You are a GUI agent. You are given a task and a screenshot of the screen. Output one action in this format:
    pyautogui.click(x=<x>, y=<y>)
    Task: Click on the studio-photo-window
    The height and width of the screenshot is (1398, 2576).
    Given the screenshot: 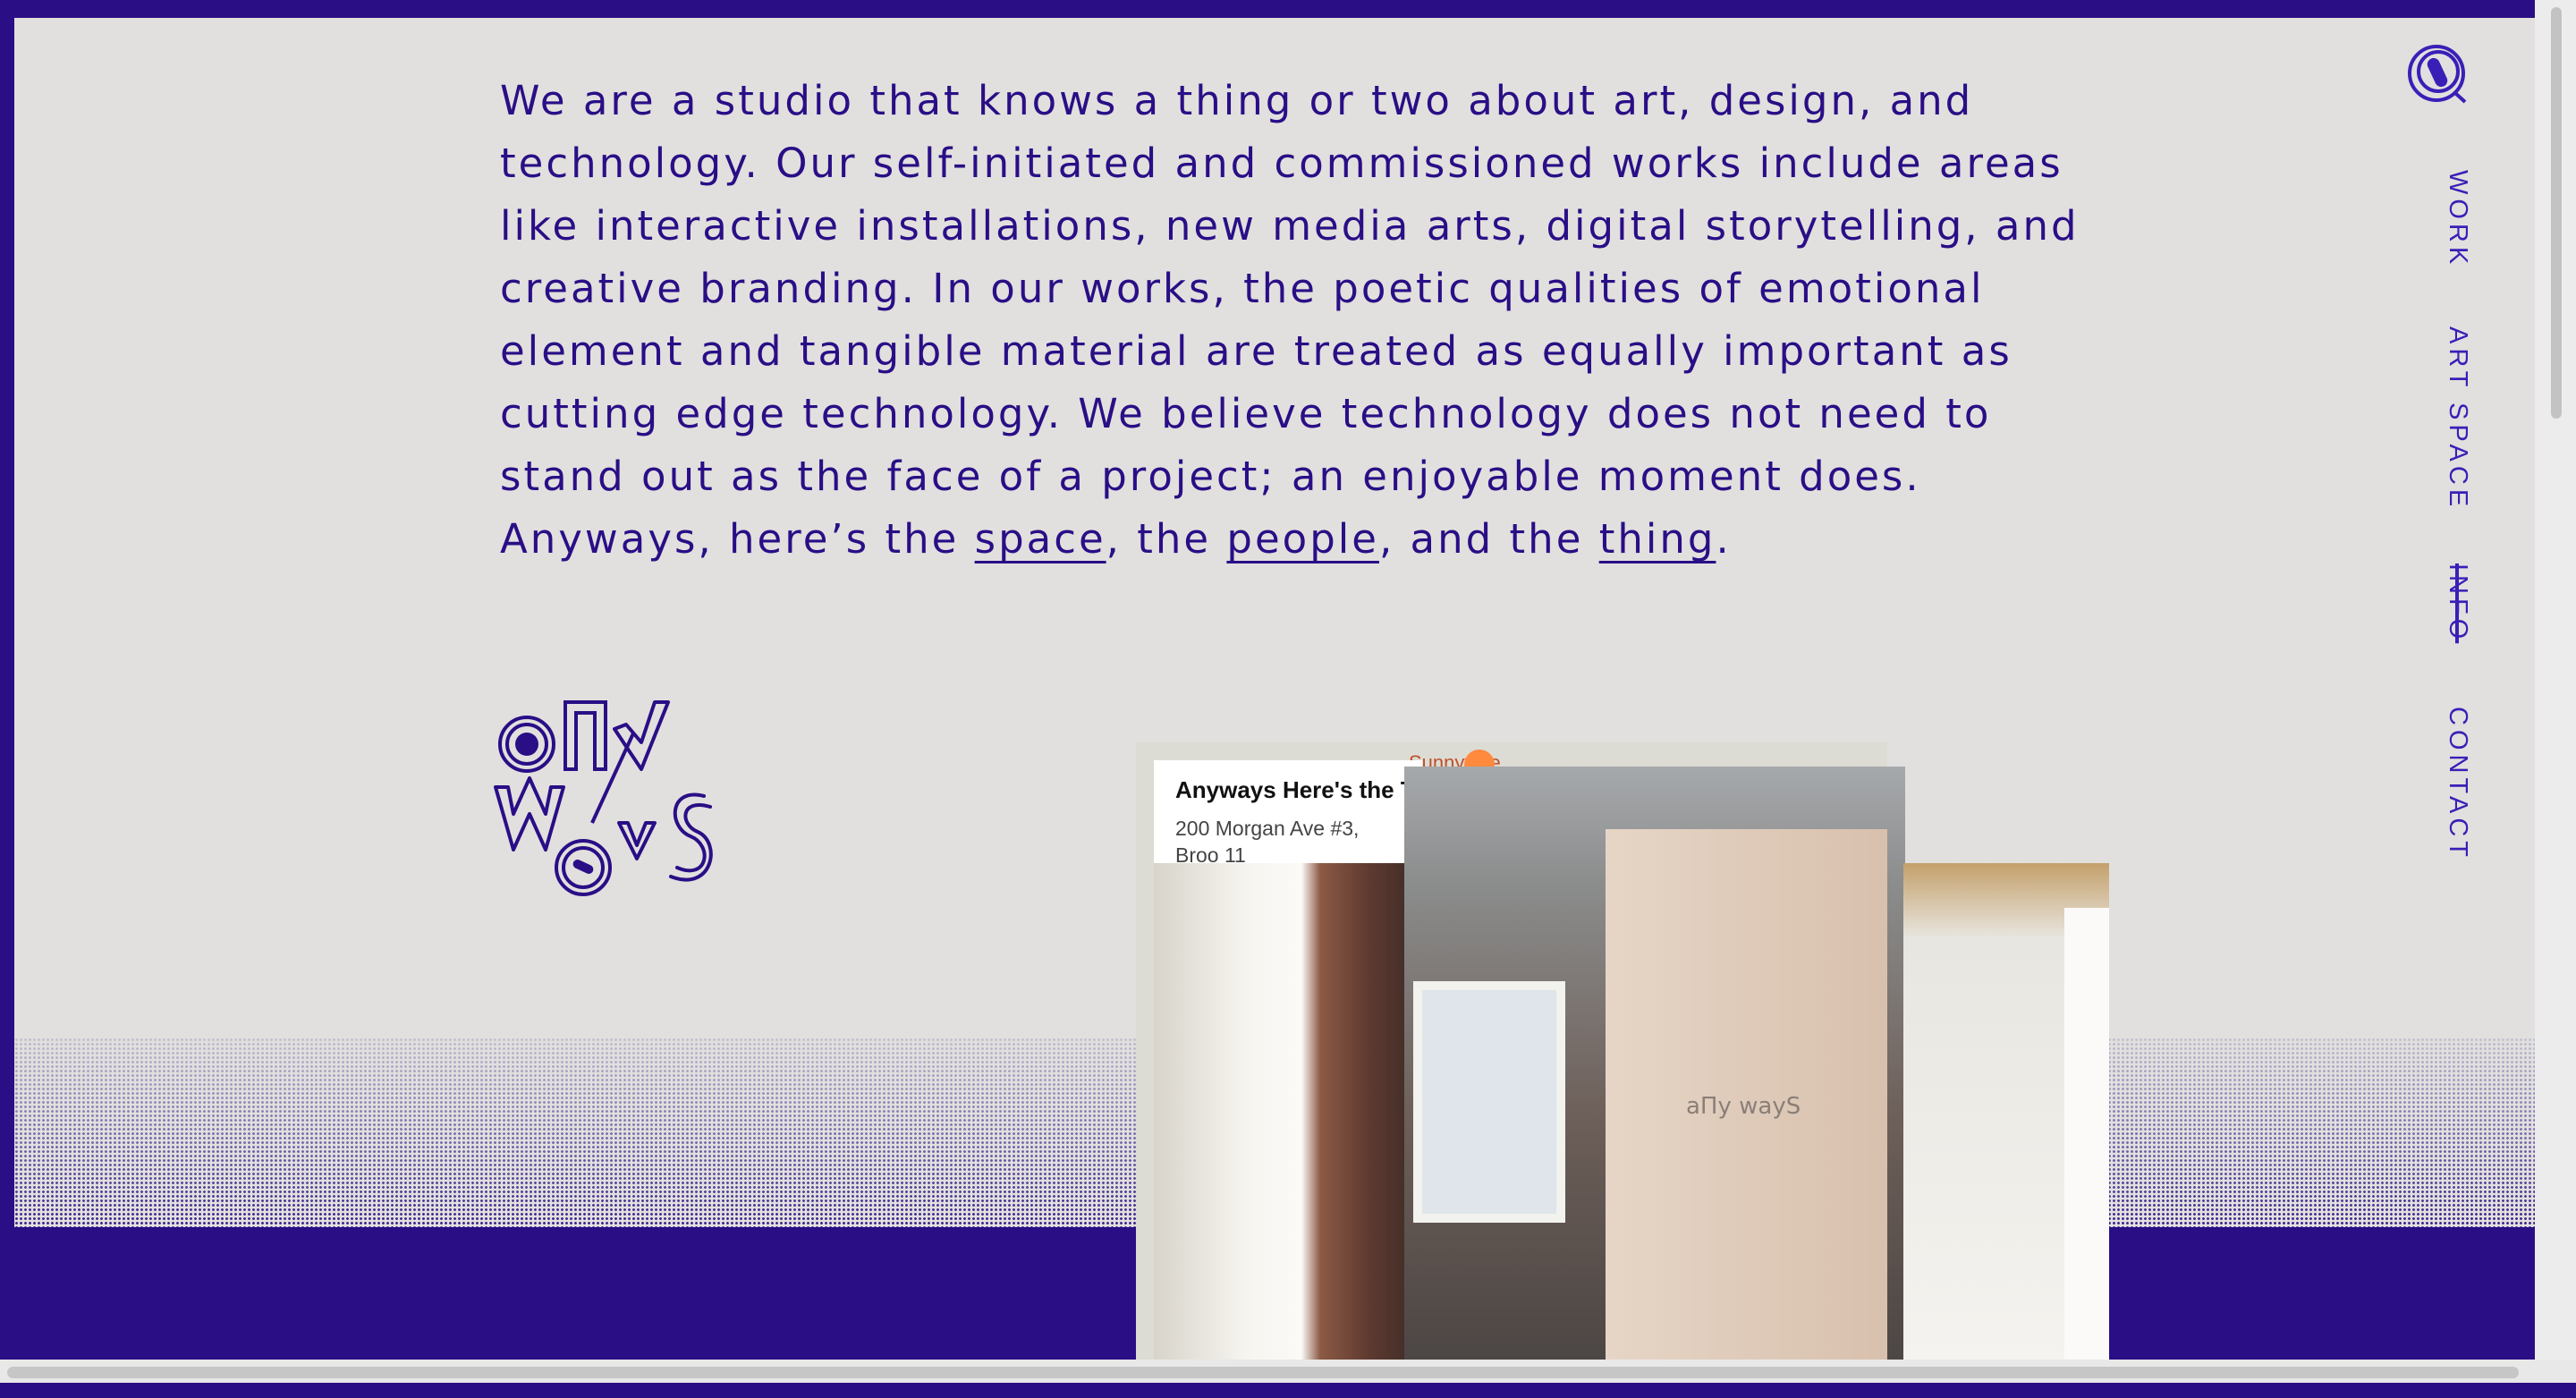 What is the action you would take?
    pyautogui.click(x=1288, y=1112)
    